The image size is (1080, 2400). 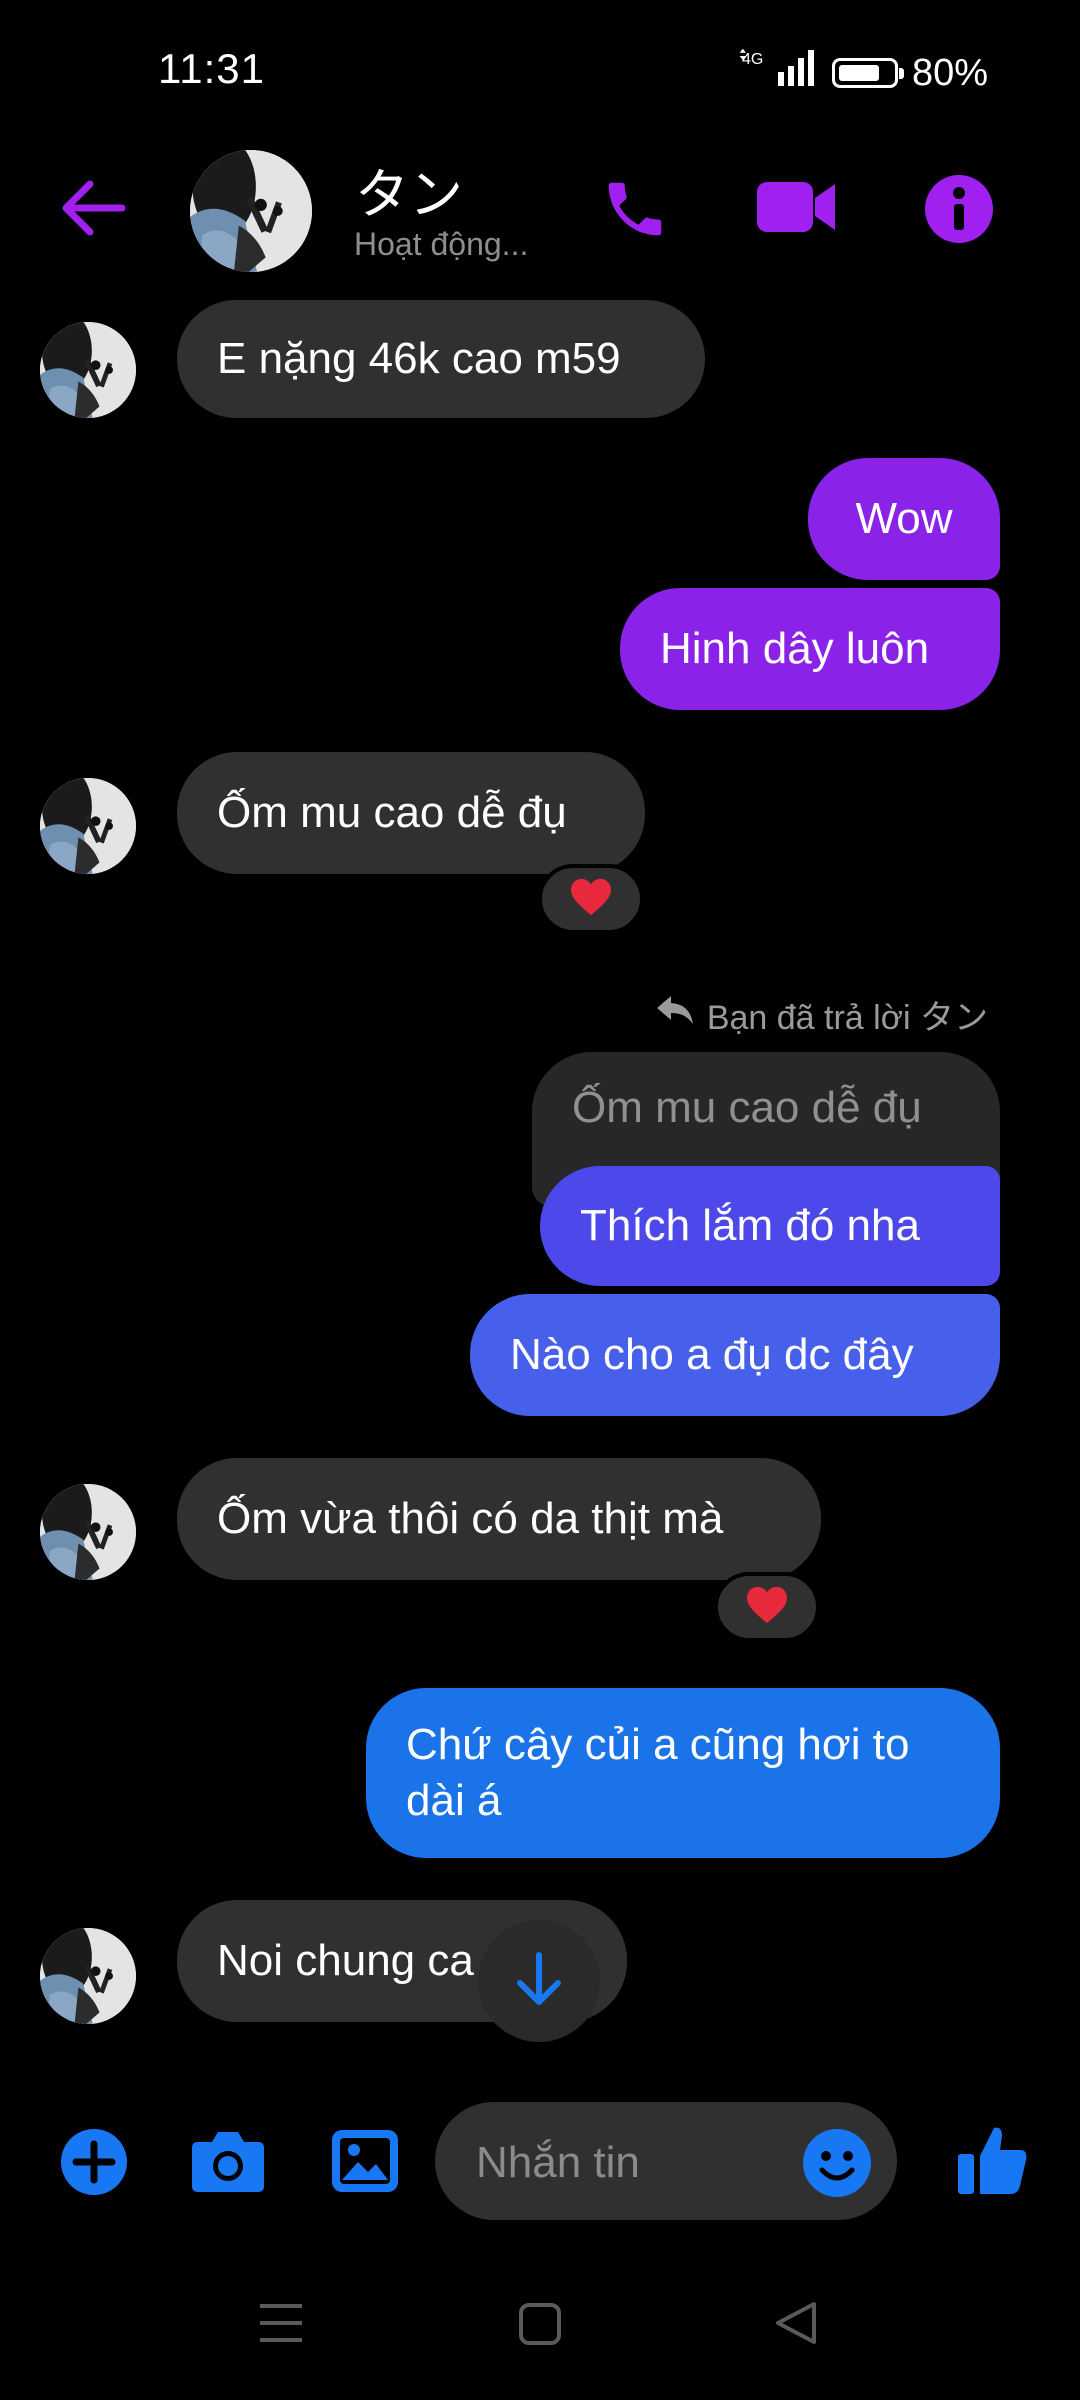 I want to click on message-text-line: dài á, so click(x=454, y=1800).